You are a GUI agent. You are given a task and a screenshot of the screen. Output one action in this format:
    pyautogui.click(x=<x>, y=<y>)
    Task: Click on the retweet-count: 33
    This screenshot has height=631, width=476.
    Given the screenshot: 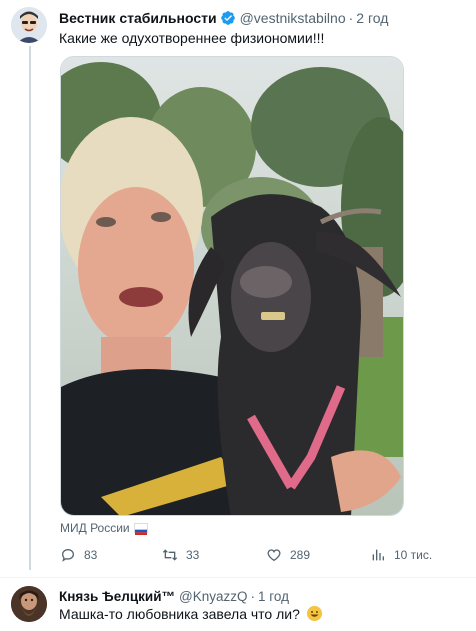 What is the action you would take?
    pyautogui.click(x=193, y=555)
    